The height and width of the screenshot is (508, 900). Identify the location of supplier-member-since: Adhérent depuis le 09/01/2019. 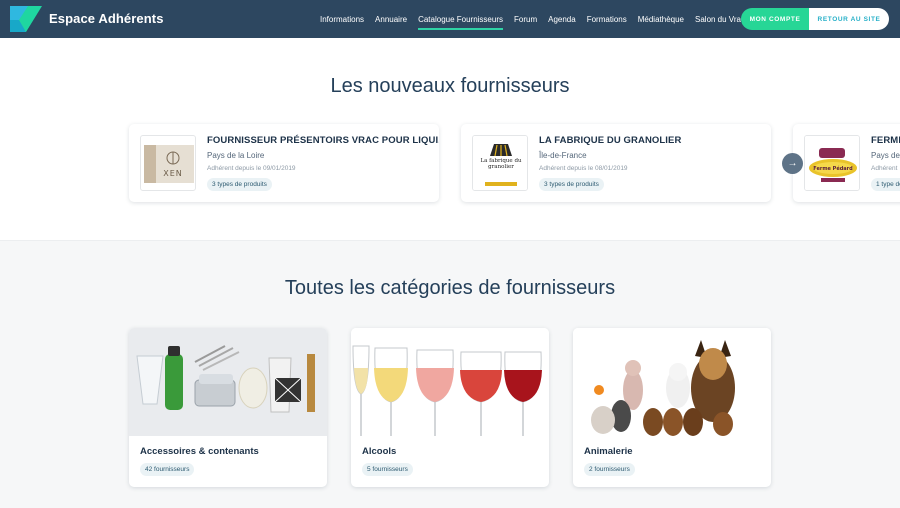
(251, 168).